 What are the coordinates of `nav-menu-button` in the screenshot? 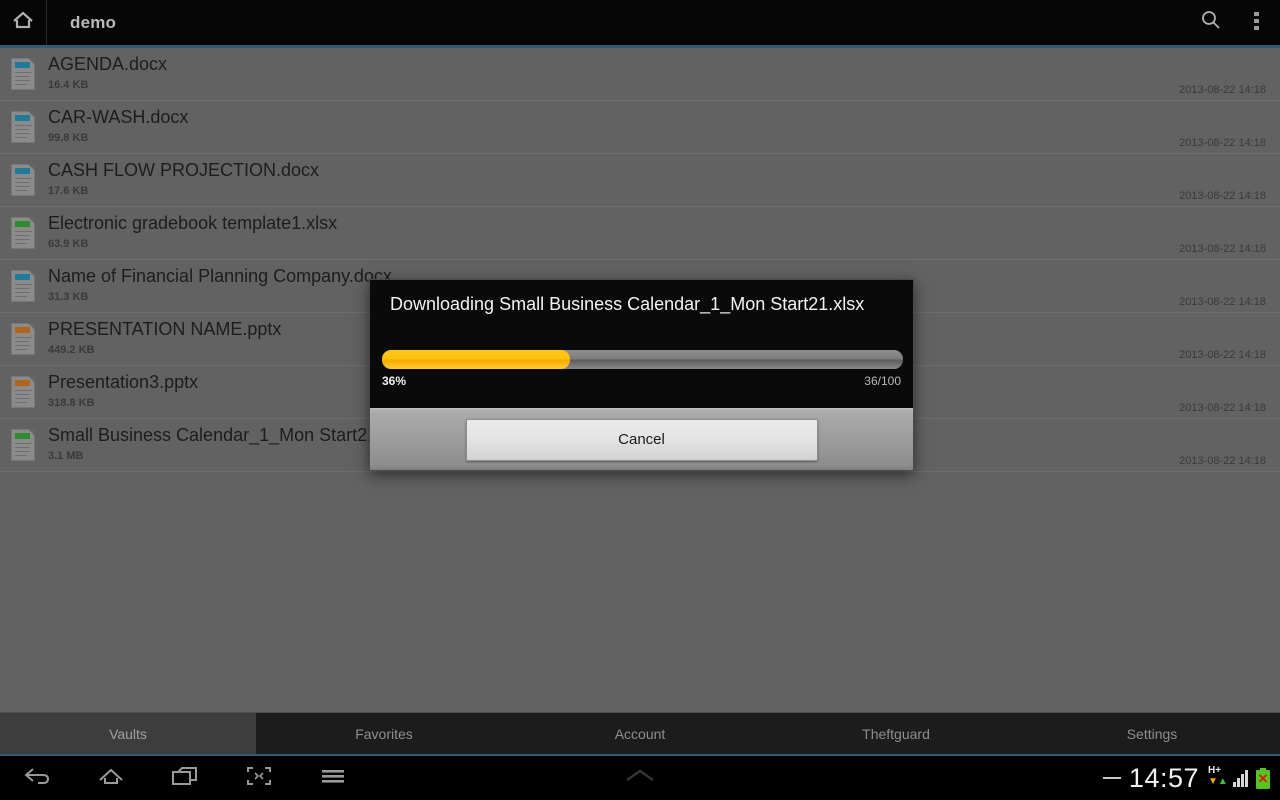 It's located at (333, 778).